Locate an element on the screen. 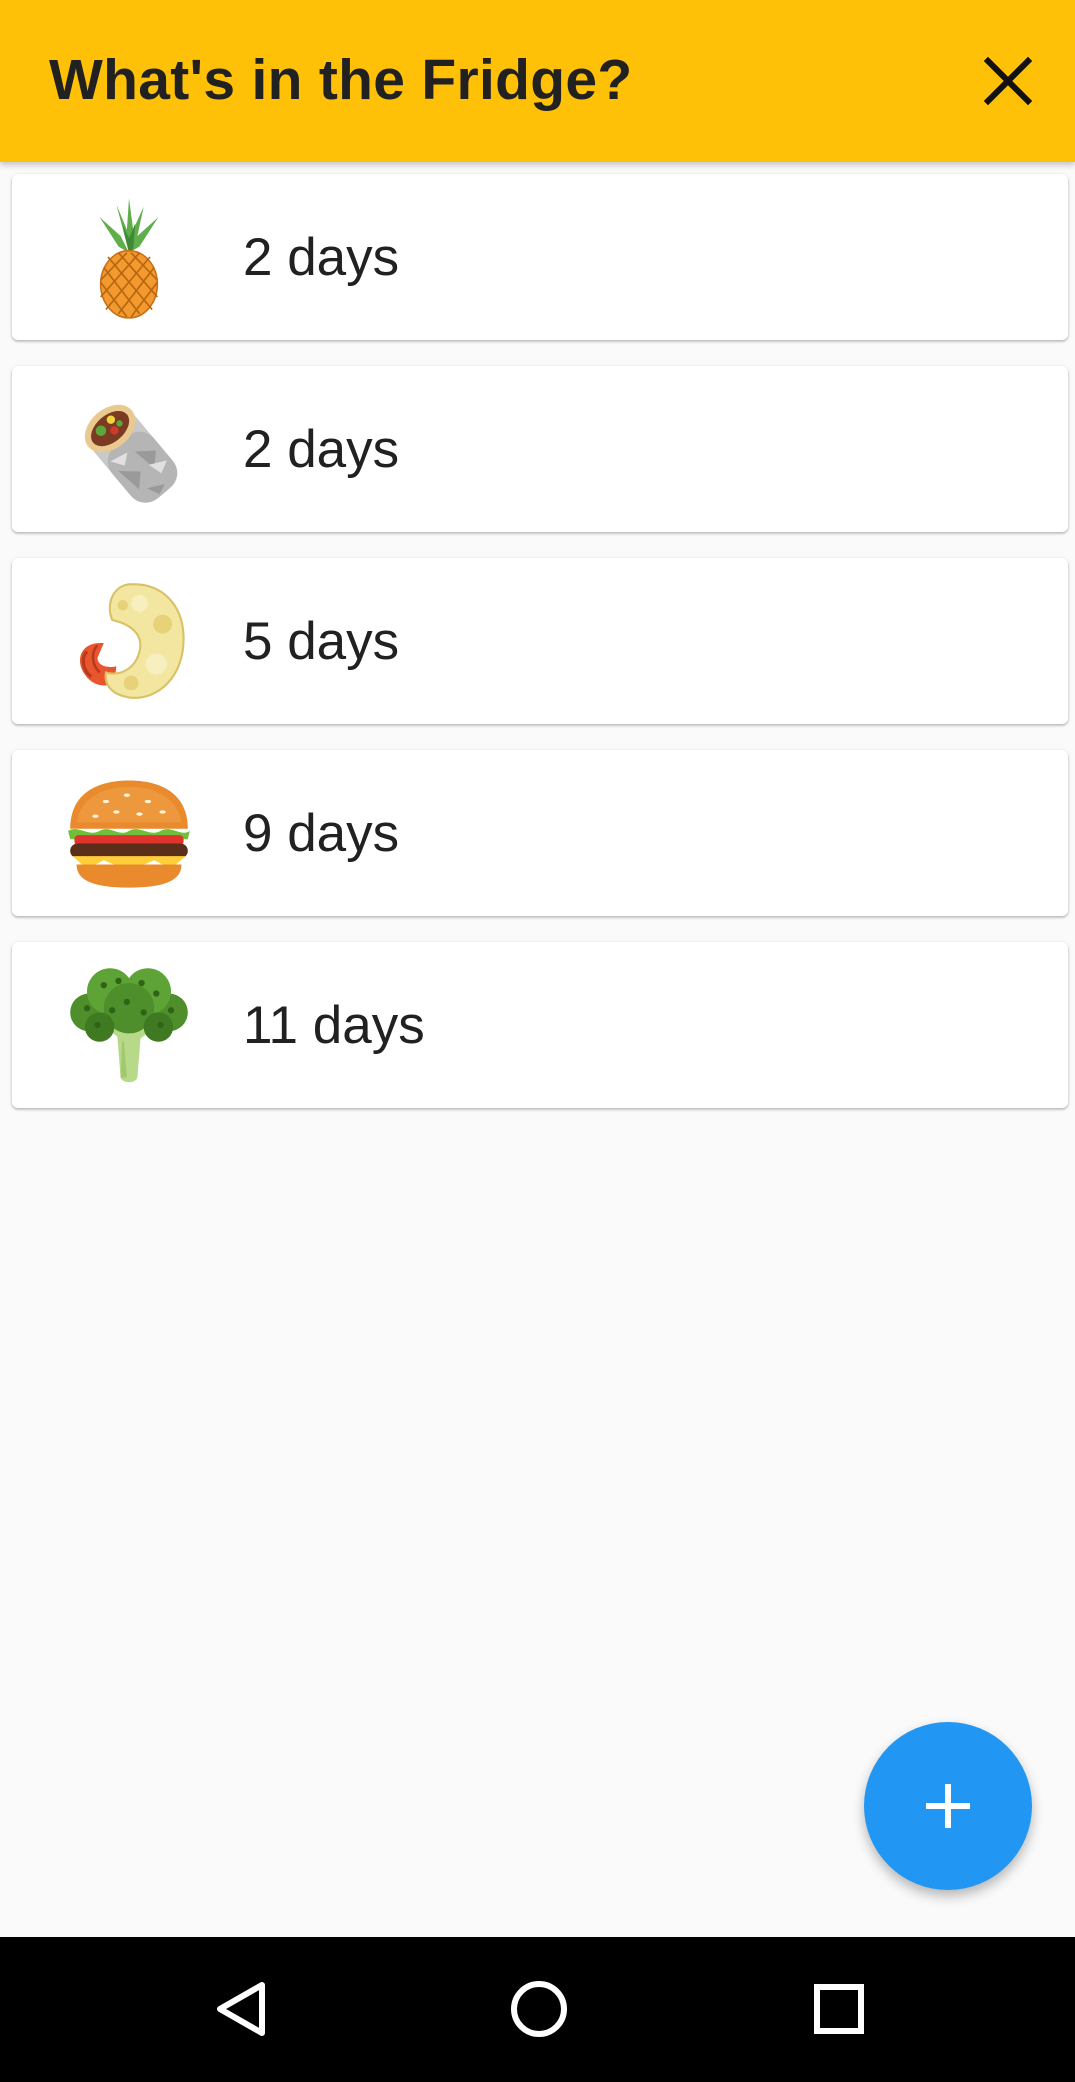 The width and height of the screenshot is (1075, 2082). plus-icon is located at coordinates (948, 1806).